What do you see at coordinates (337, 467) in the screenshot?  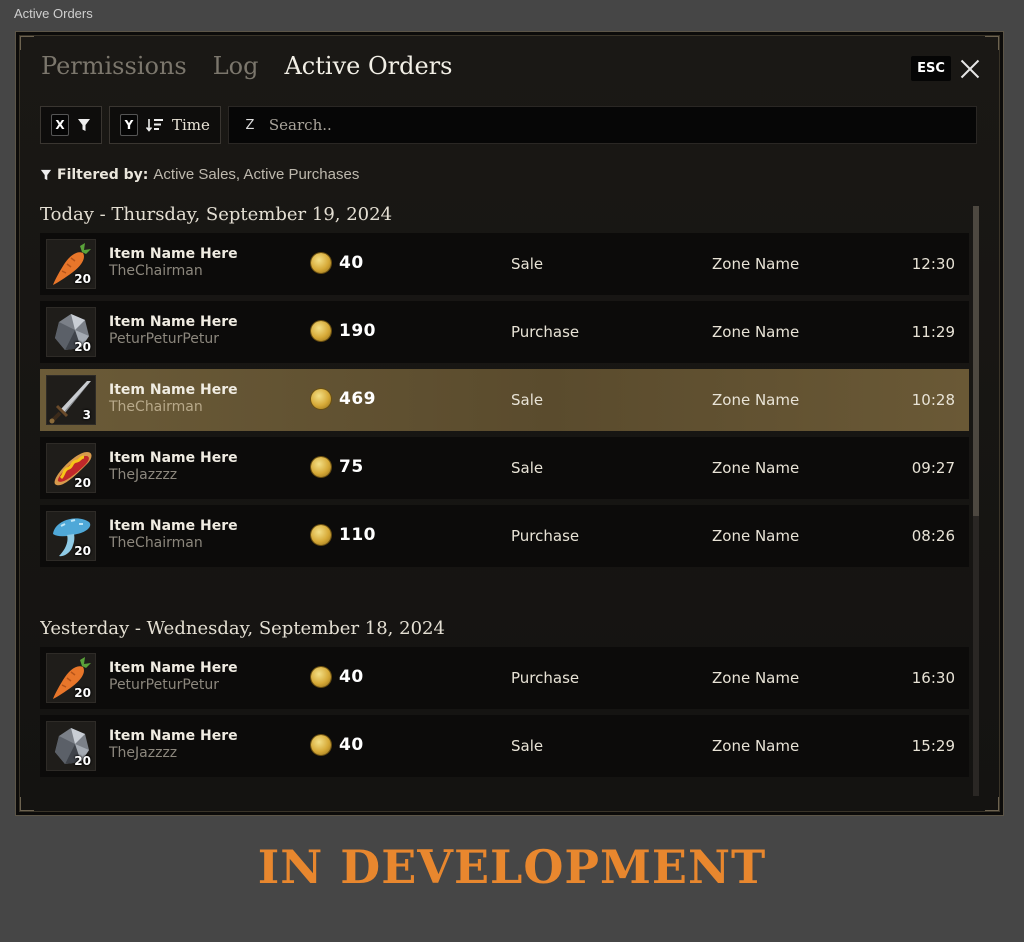 I see `price: 75` at bounding box center [337, 467].